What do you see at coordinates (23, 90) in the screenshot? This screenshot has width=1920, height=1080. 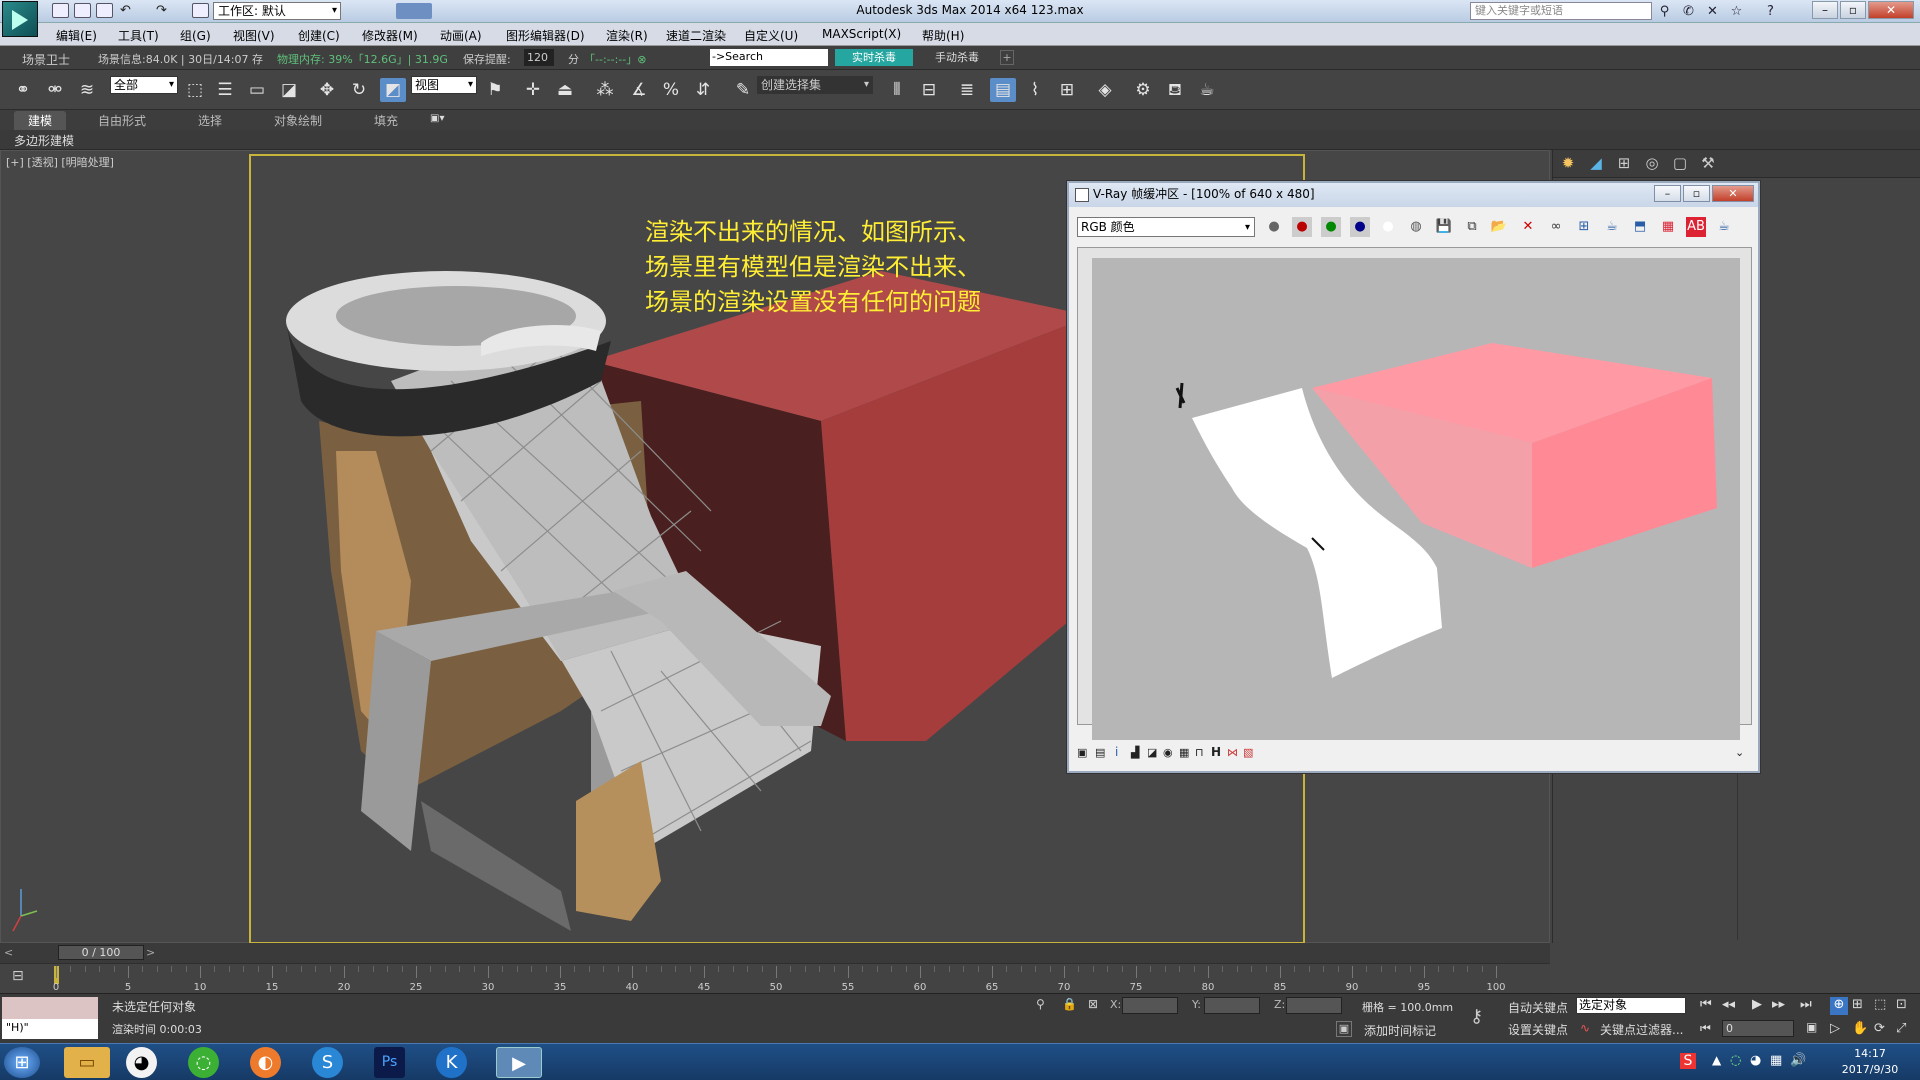 I see `link-icon: ⚭` at bounding box center [23, 90].